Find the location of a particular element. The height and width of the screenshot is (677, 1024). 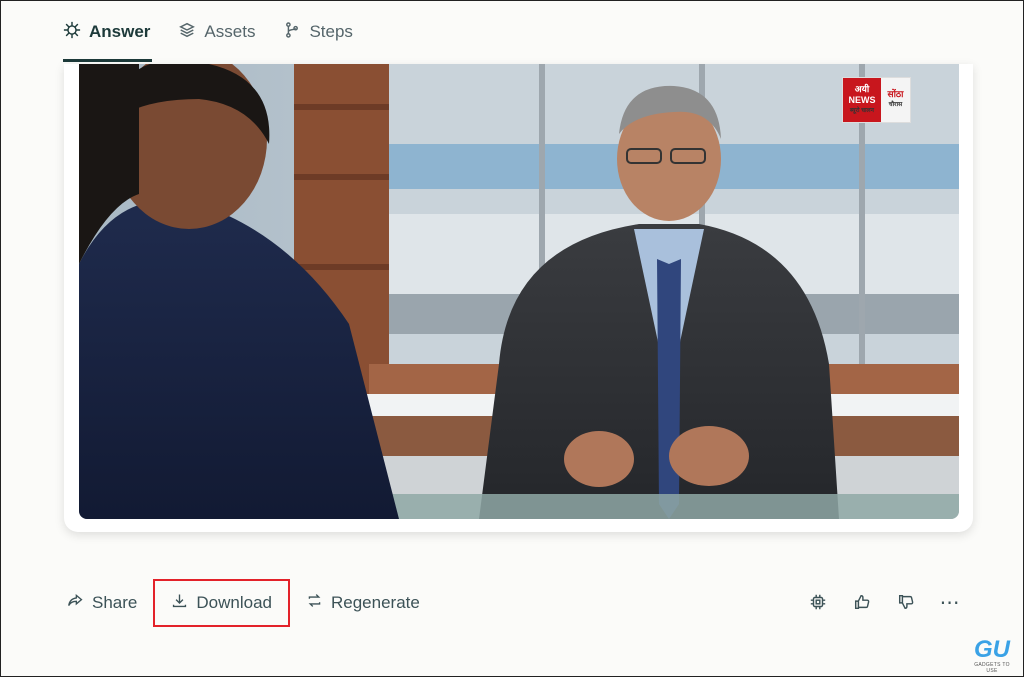

logo-text-3: ब्यूरो चालन is located at coordinates (862, 110).